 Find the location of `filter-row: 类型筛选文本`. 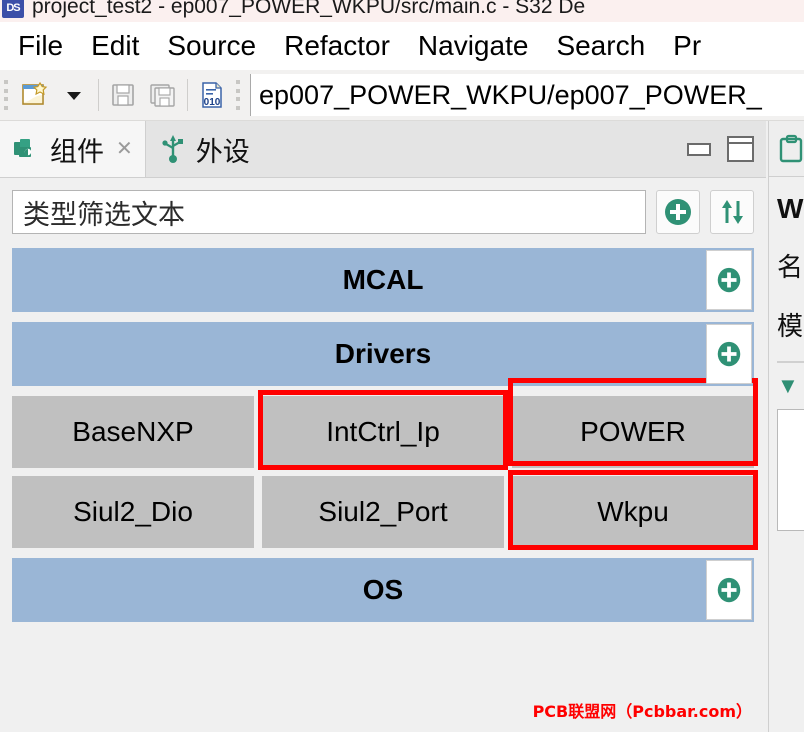

filter-row: 类型筛选文本 is located at coordinates (383, 210).